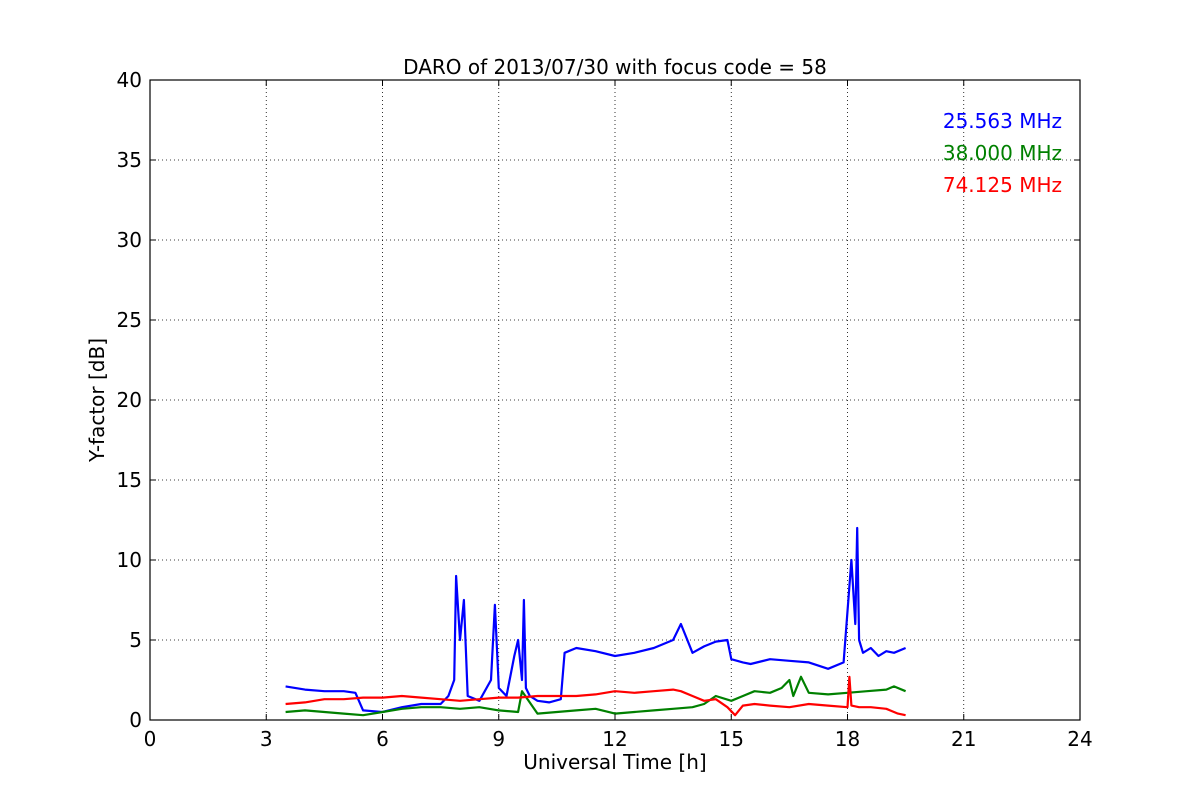 This screenshot has width=1200, height=800. I want to click on series-layer, so click(596, 621).